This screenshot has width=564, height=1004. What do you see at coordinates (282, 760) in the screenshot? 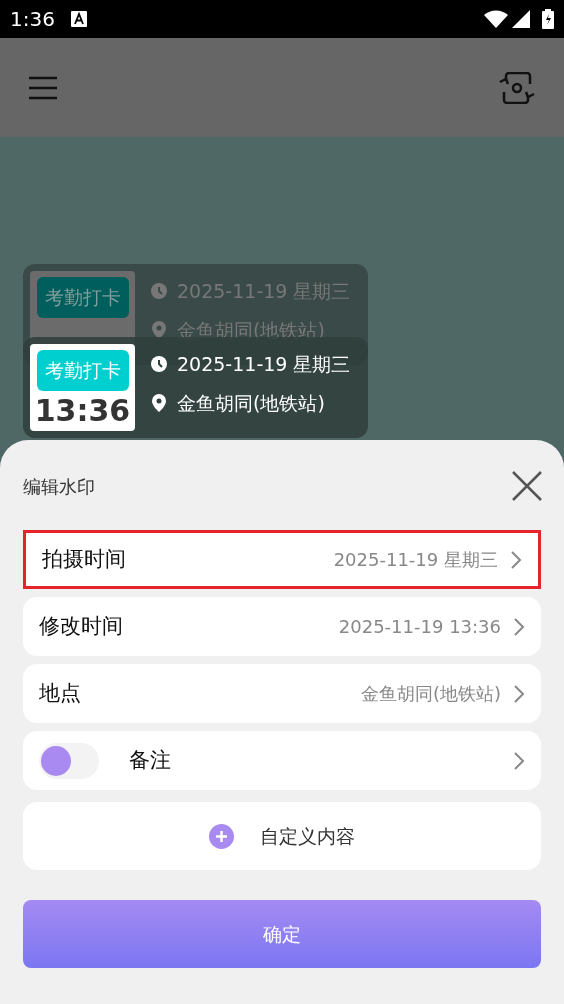
I see `toggle-row: 备注` at bounding box center [282, 760].